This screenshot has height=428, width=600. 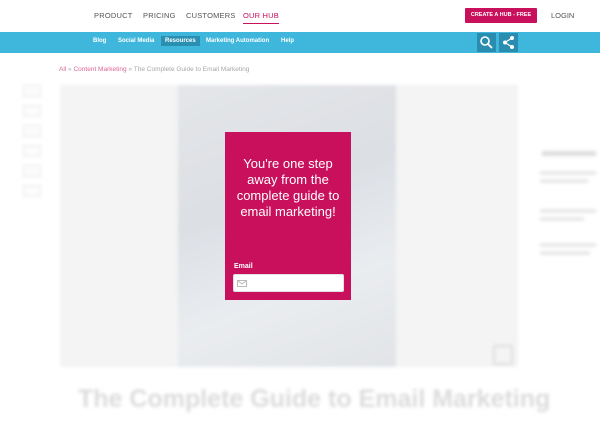 What do you see at coordinates (242, 283) in the screenshot?
I see `envelope-icon` at bounding box center [242, 283].